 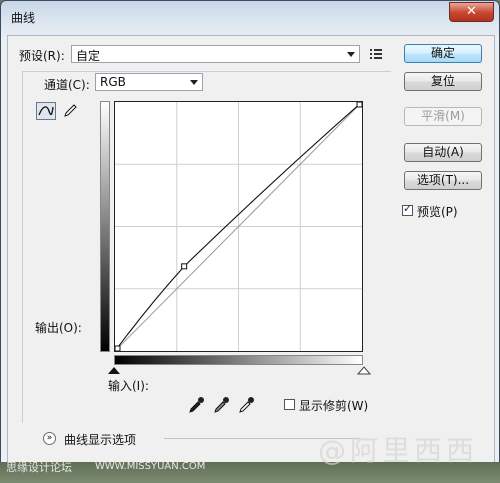 What do you see at coordinates (39, 467) in the screenshot?
I see `watermark-site-cn: 思缘设计论坛` at bounding box center [39, 467].